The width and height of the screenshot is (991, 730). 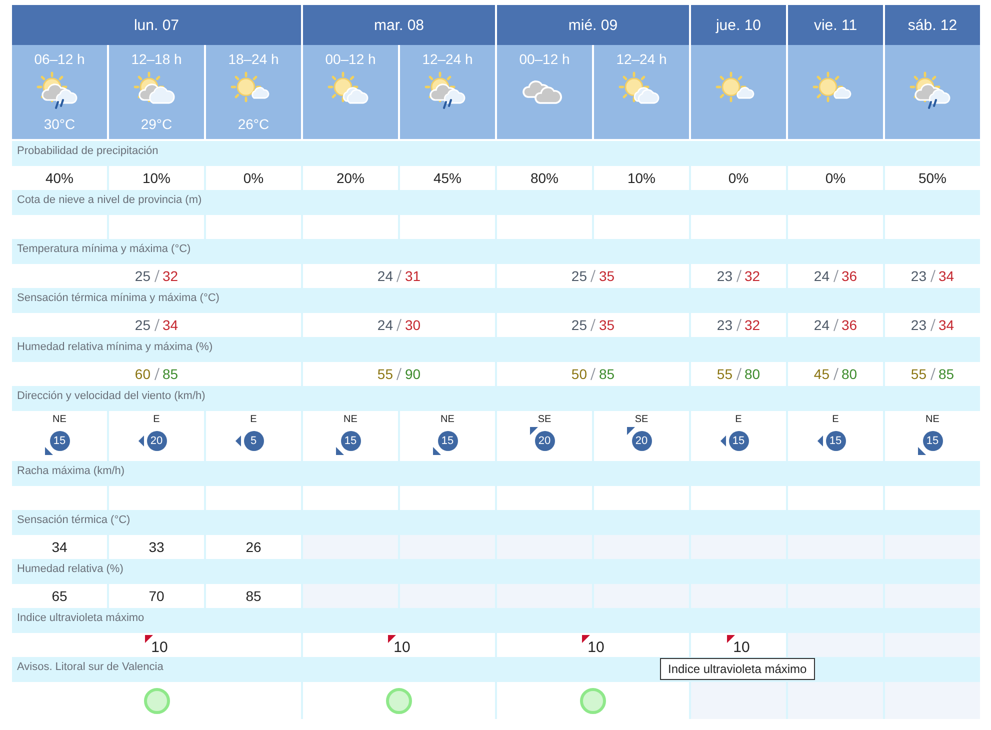 What do you see at coordinates (737, 669) in the screenshot?
I see `tooltip: Indice ultravioleta máximo` at bounding box center [737, 669].